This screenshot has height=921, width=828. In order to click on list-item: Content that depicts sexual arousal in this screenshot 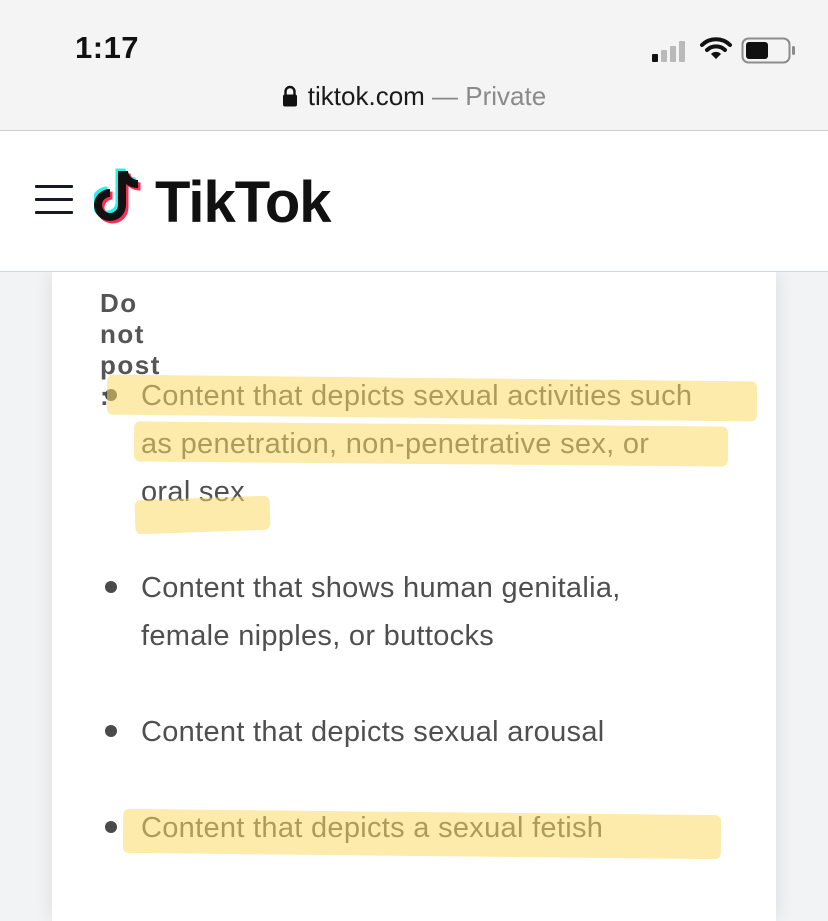, I will do `click(451, 732)`.